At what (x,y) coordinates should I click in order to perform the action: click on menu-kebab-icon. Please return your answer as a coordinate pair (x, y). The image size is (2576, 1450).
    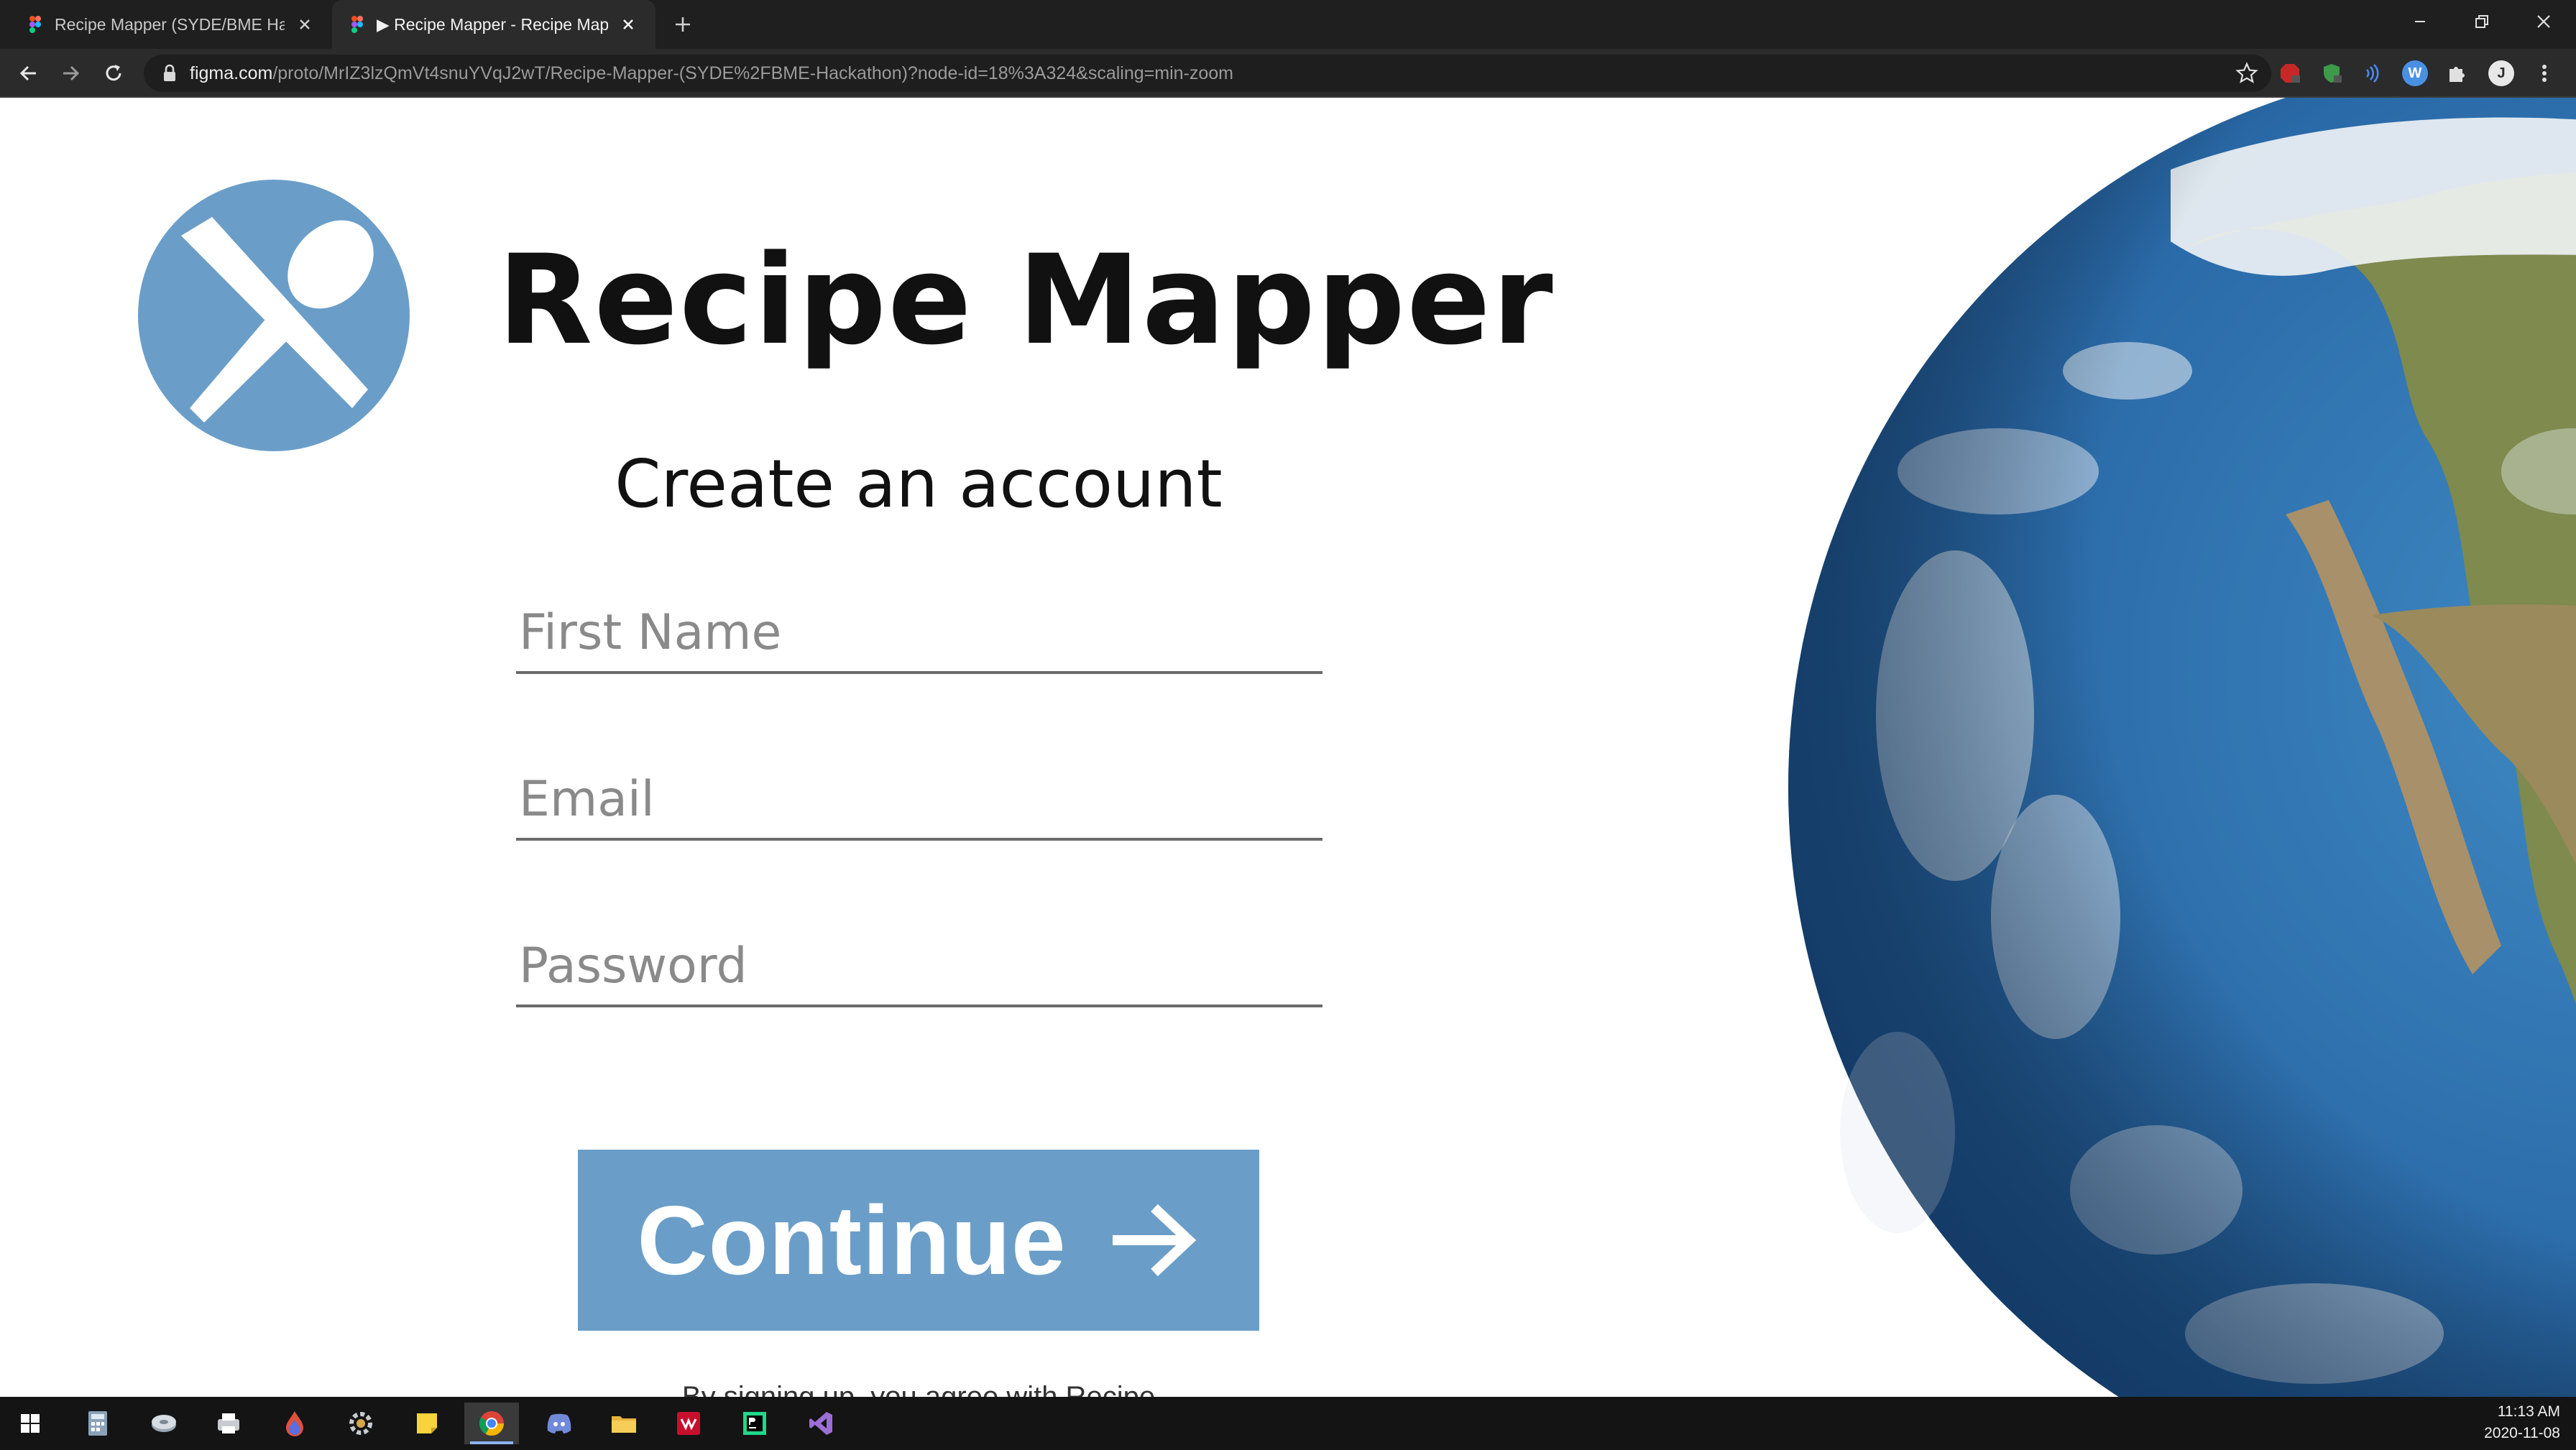
    Looking at the image, I should click on (2544, 73).